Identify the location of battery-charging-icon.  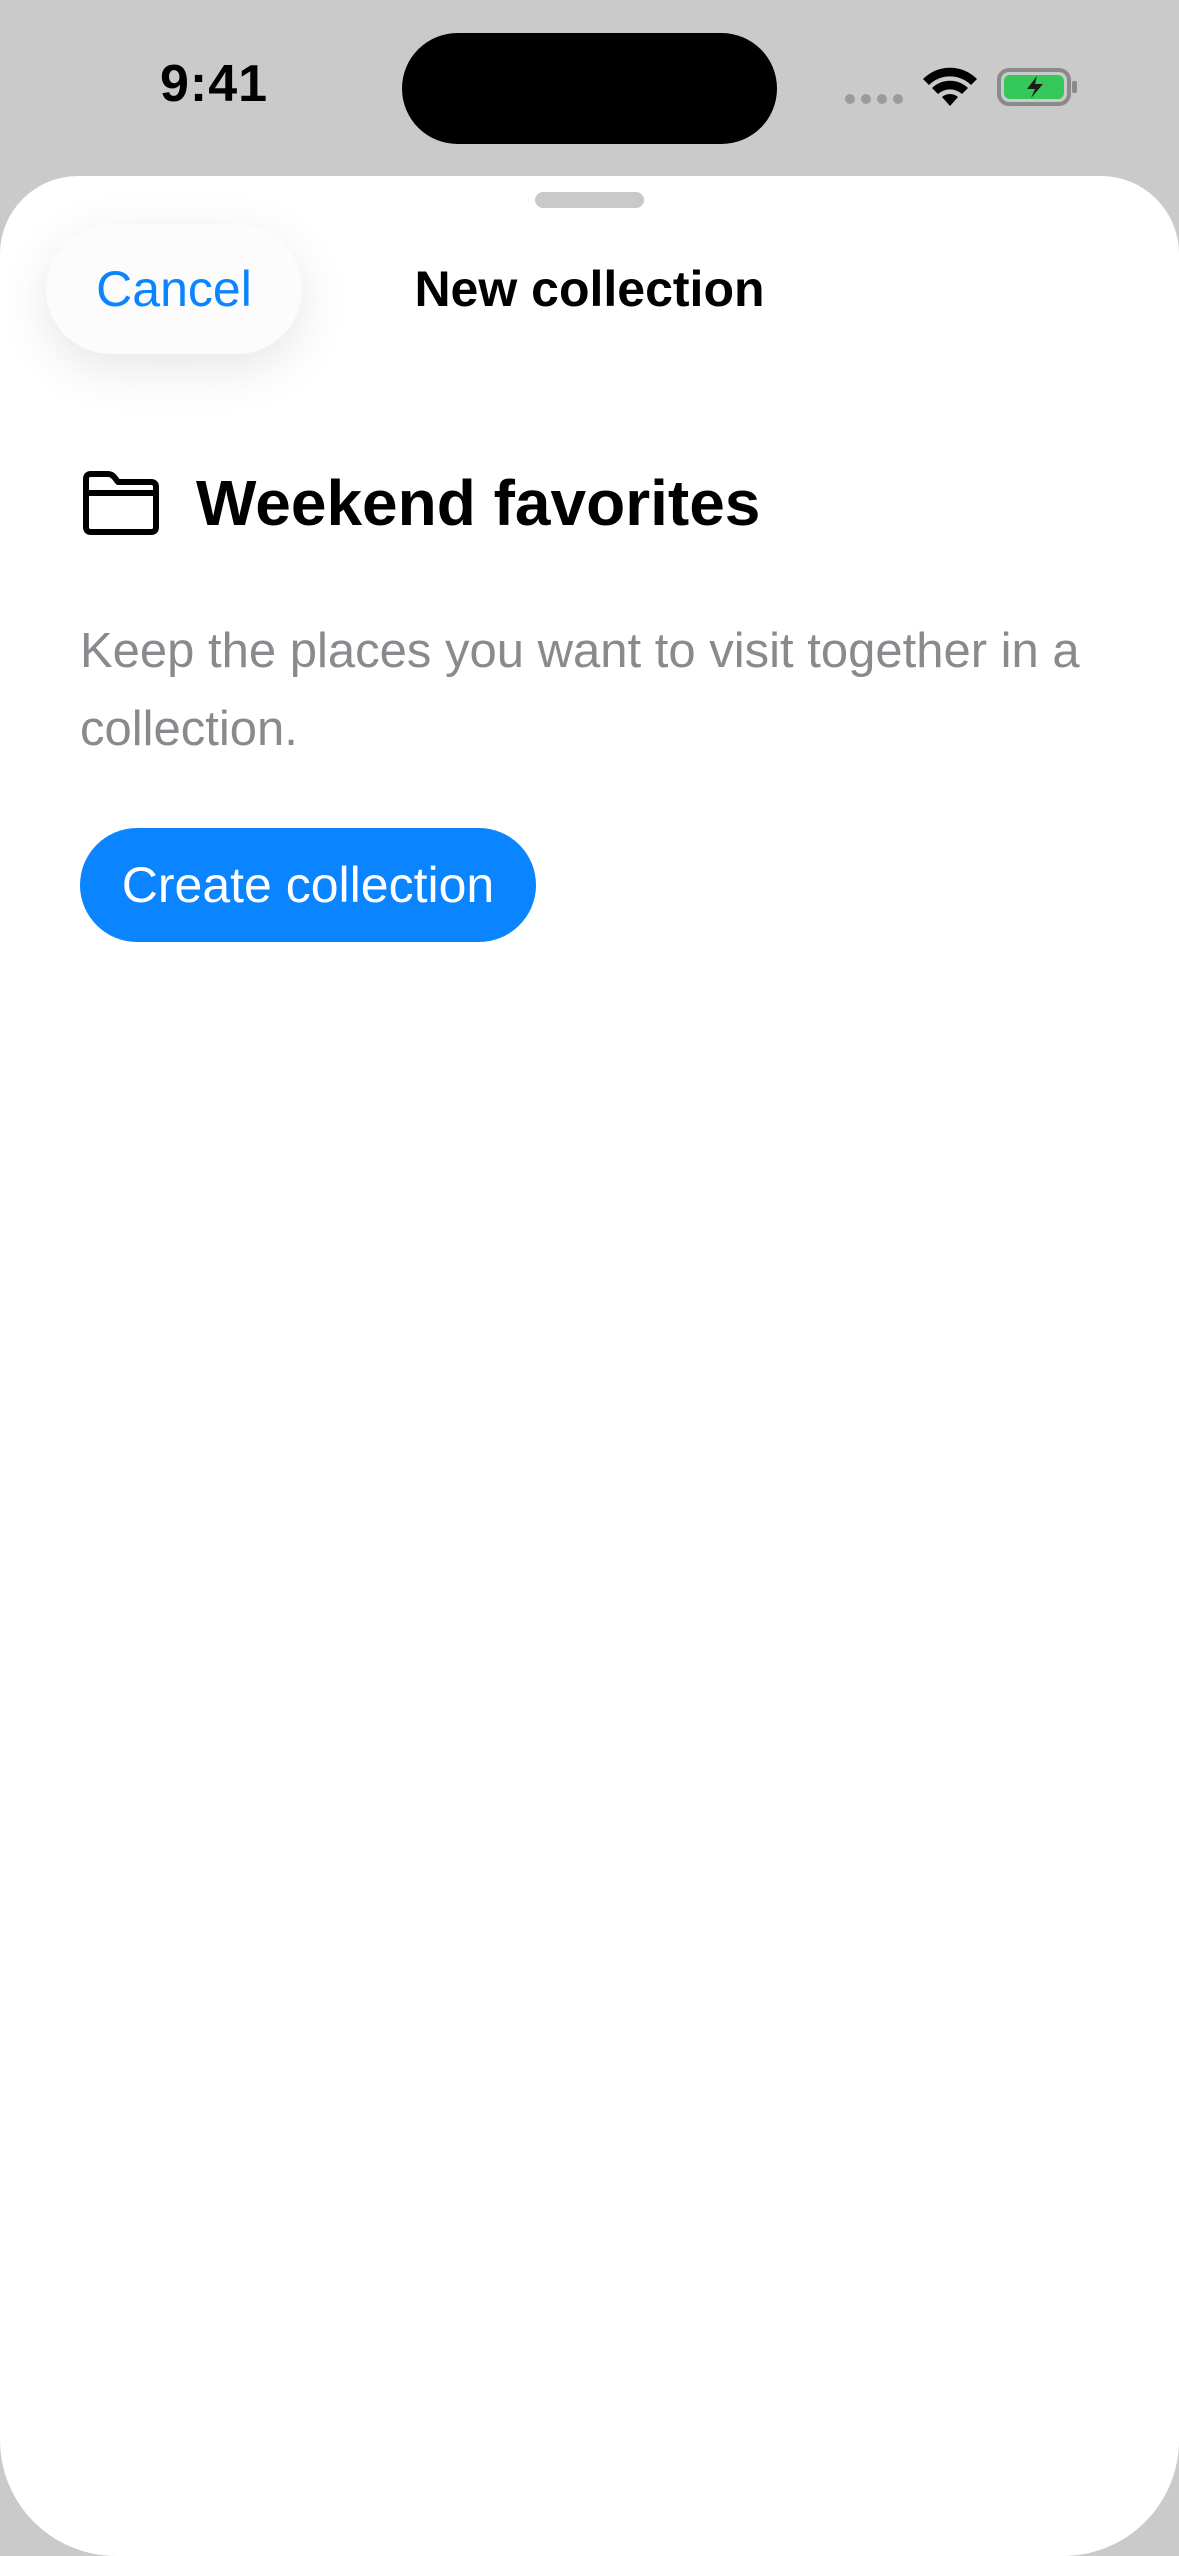
(1037, 87).